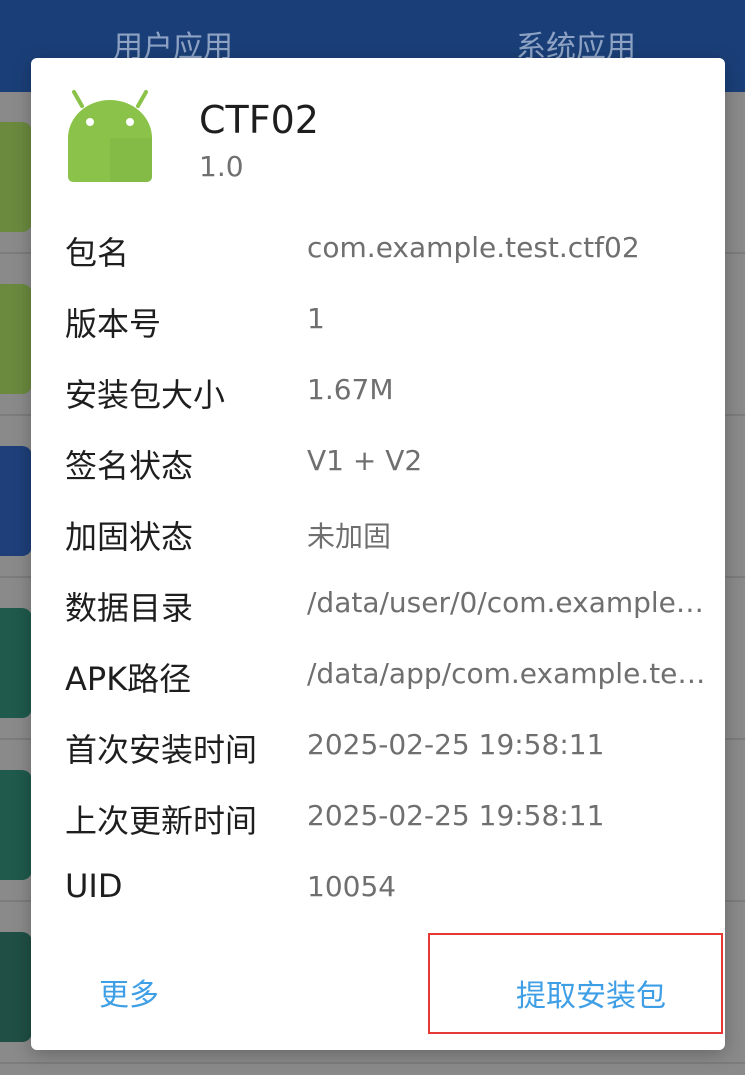 This screenshot has width=745, height=1075. I want to click on info-label: 安装包大小, so click(145, 395).